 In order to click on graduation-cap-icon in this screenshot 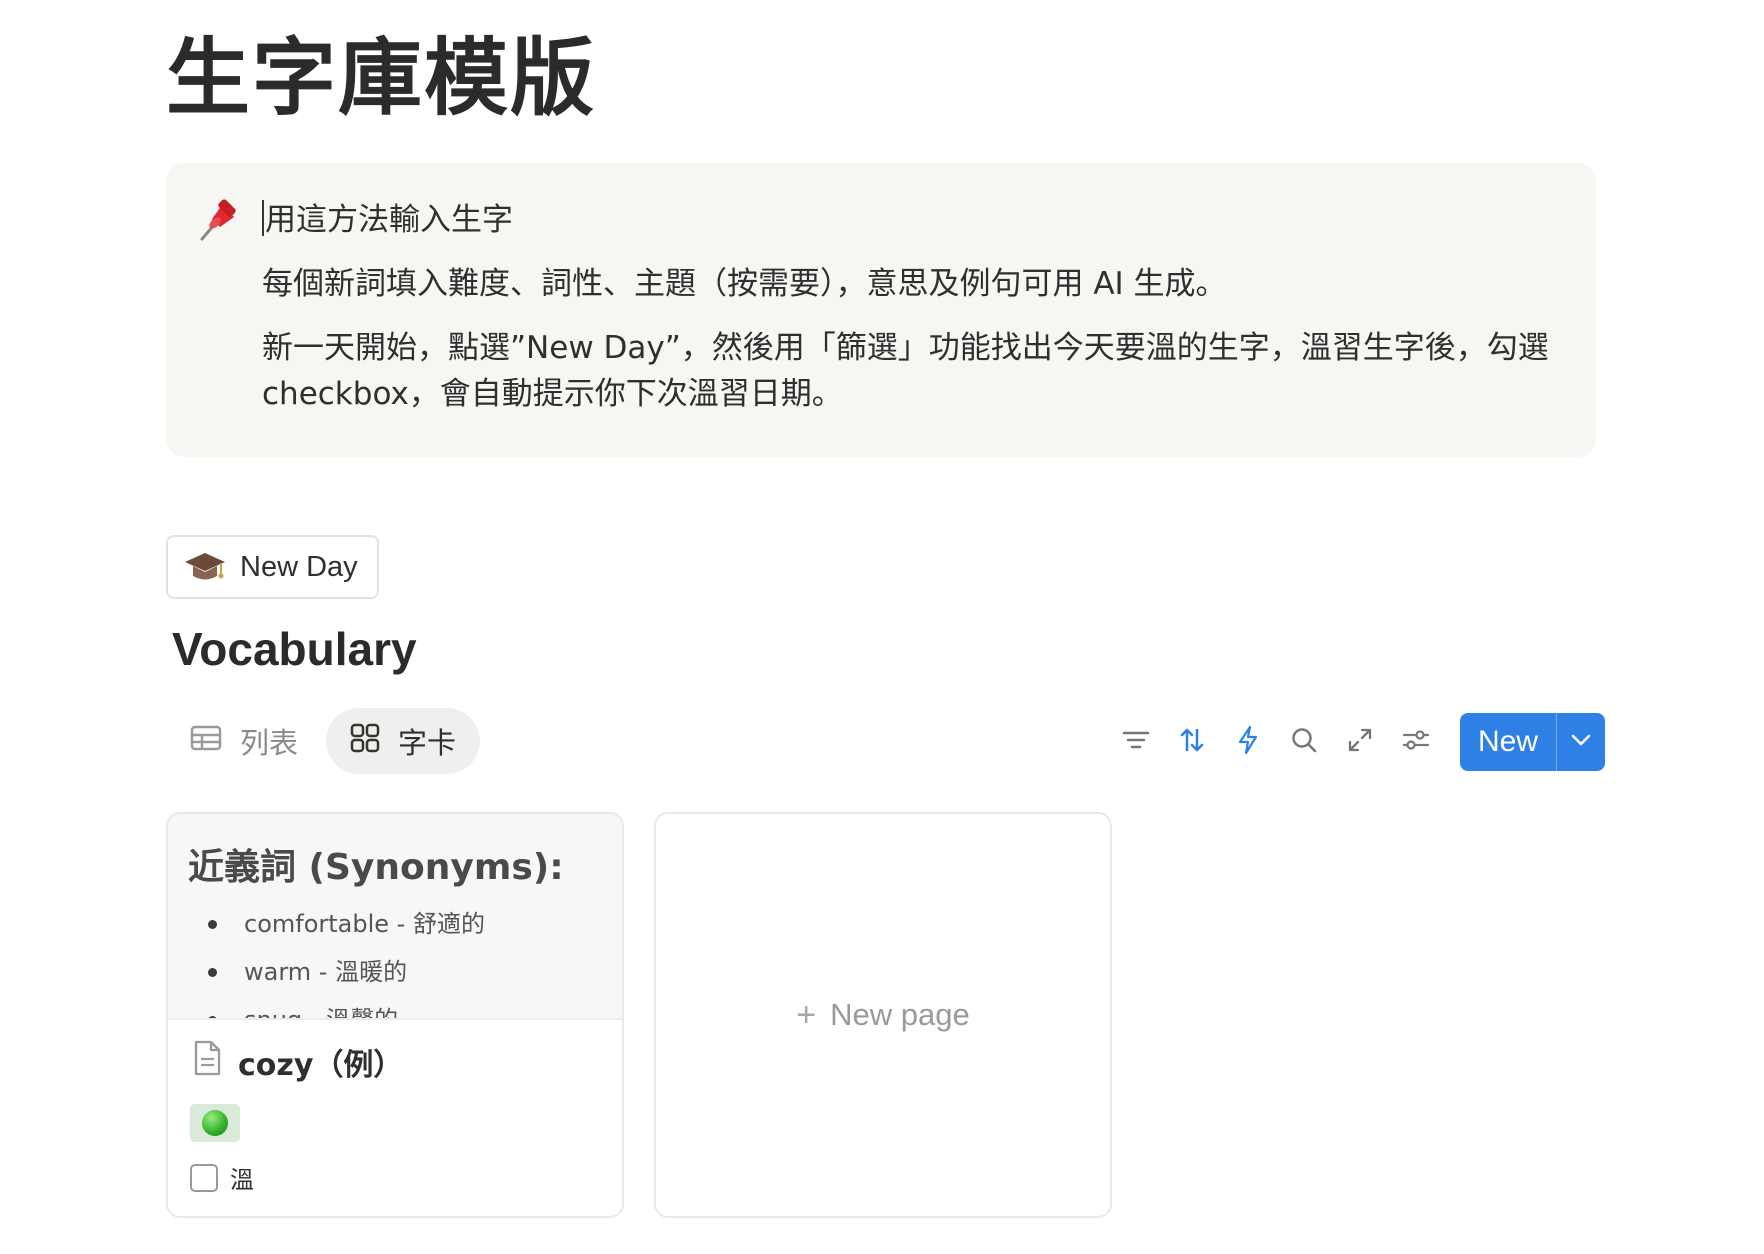, I will do `click(205, 567)`.